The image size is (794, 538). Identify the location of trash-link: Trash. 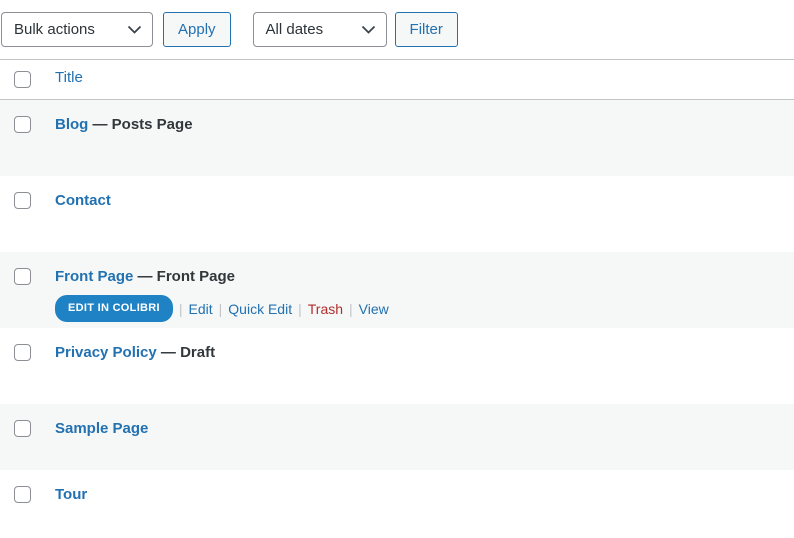
(325, 309).